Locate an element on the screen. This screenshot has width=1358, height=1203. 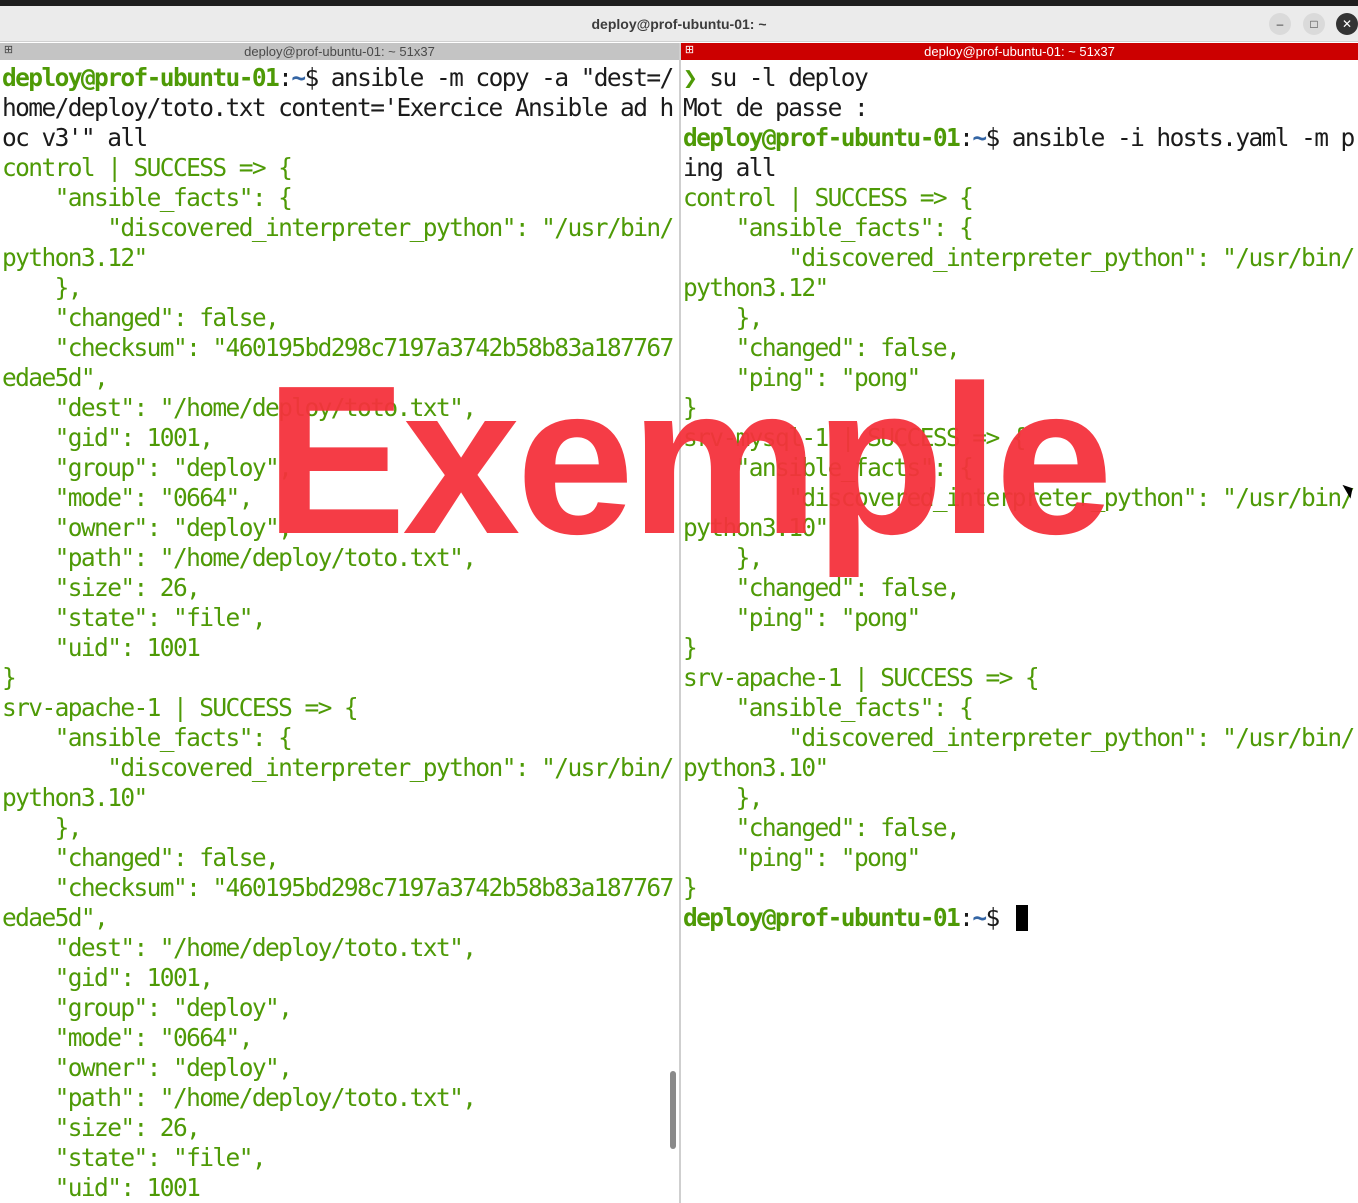
pane-titlebar-right: ⊞ deploy@prof-ubuntu-01: ~ 51x37 is located at coordinates (1019, 51).